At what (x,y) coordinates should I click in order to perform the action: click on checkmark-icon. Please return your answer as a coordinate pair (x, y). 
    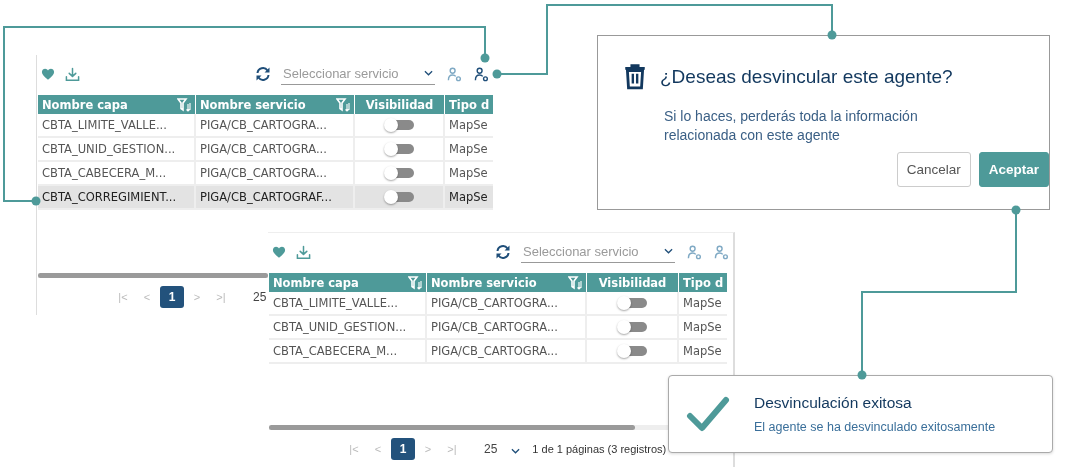
    Looking at the image, I should click on (708, 414).